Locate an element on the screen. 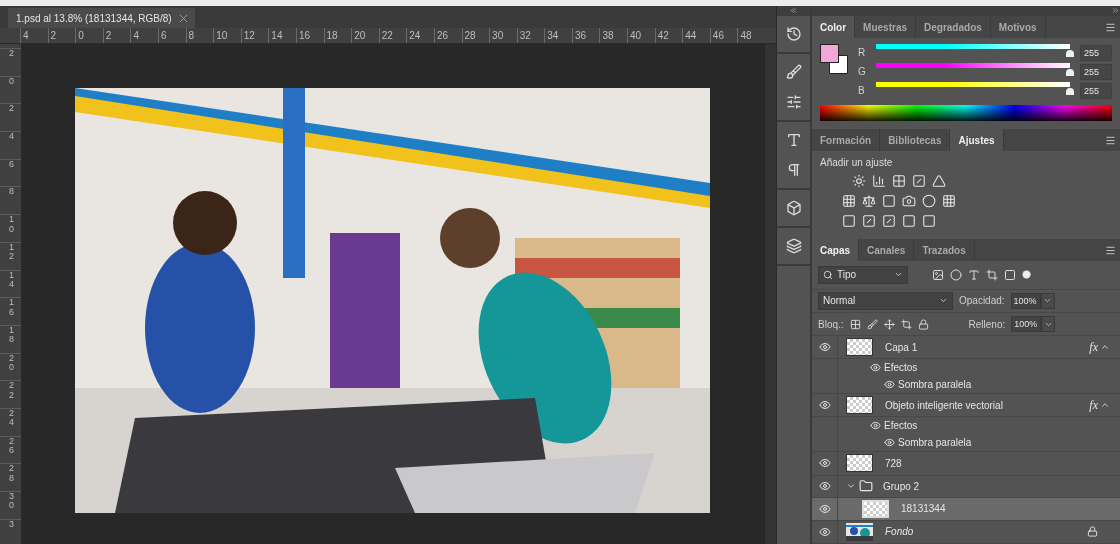 Image resolution: width=1120 pixels, height=544 pixels. ruler-number: 22 is located at coordinates (392, 35).